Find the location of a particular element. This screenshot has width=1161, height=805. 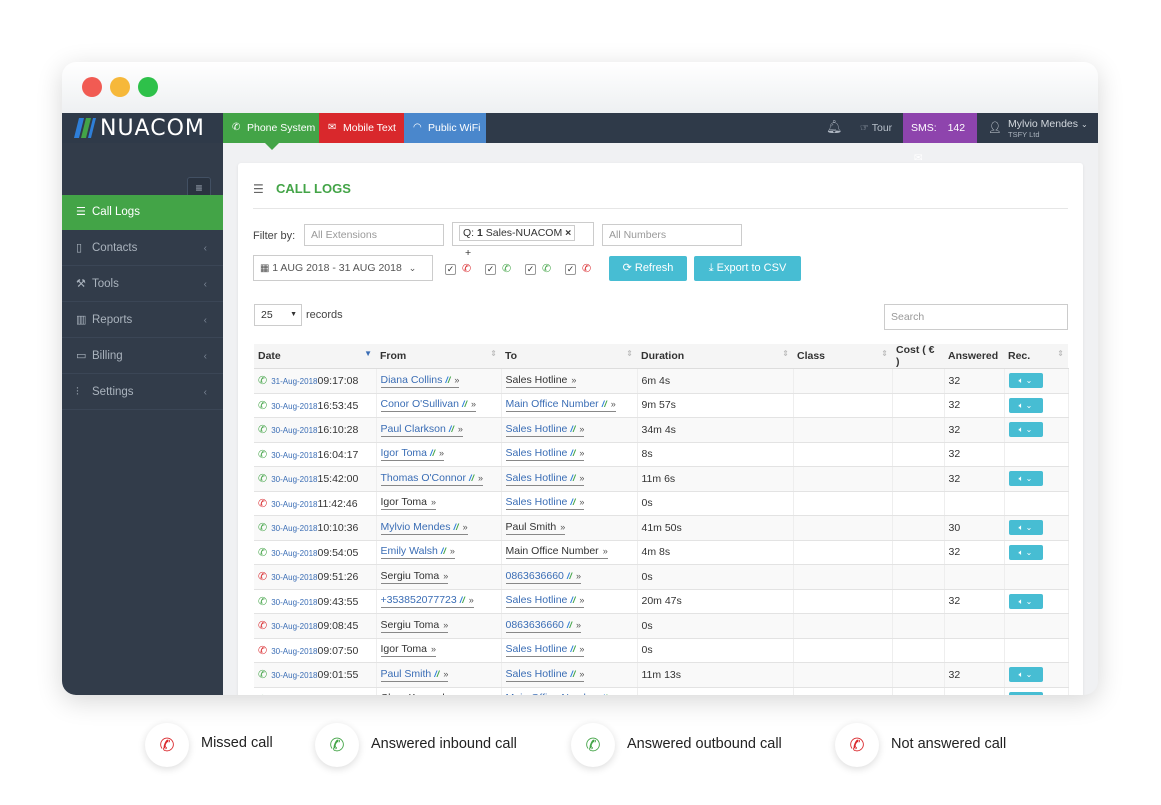

caller-name: Igor Toma is located at coordinates (404, 453).